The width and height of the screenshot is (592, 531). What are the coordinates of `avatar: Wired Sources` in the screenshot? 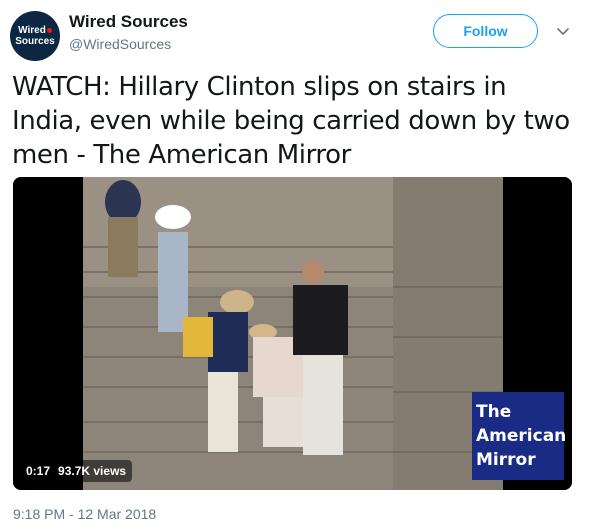 It's located at (35, 36).